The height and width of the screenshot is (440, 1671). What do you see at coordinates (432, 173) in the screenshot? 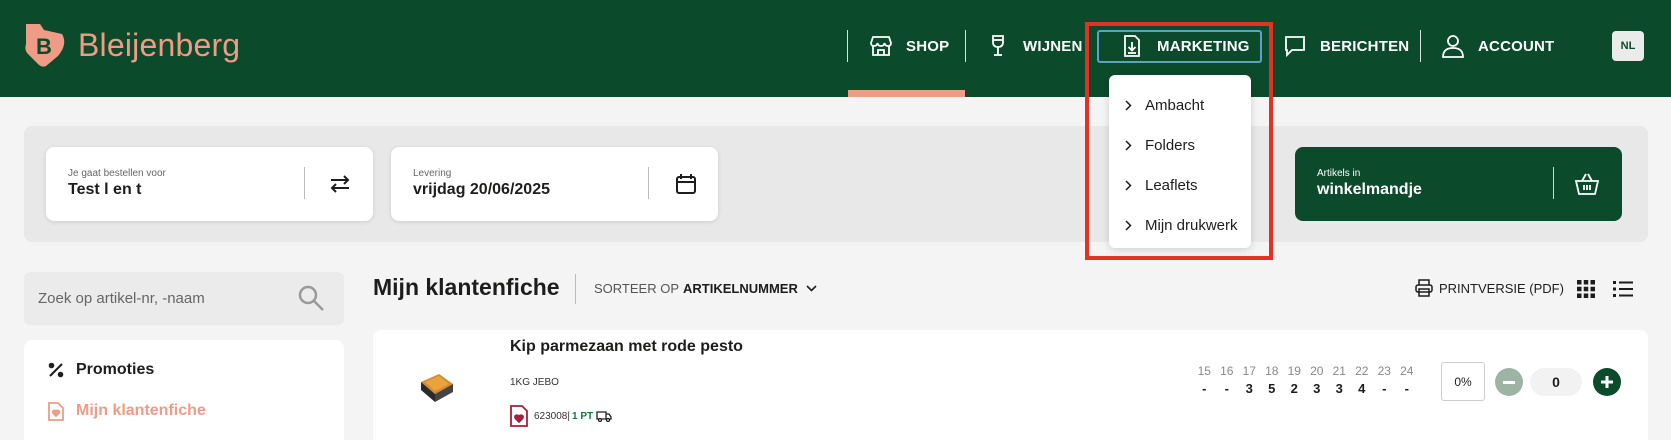
I see `delivery-label: Levering` at bounding box center [432, 173].